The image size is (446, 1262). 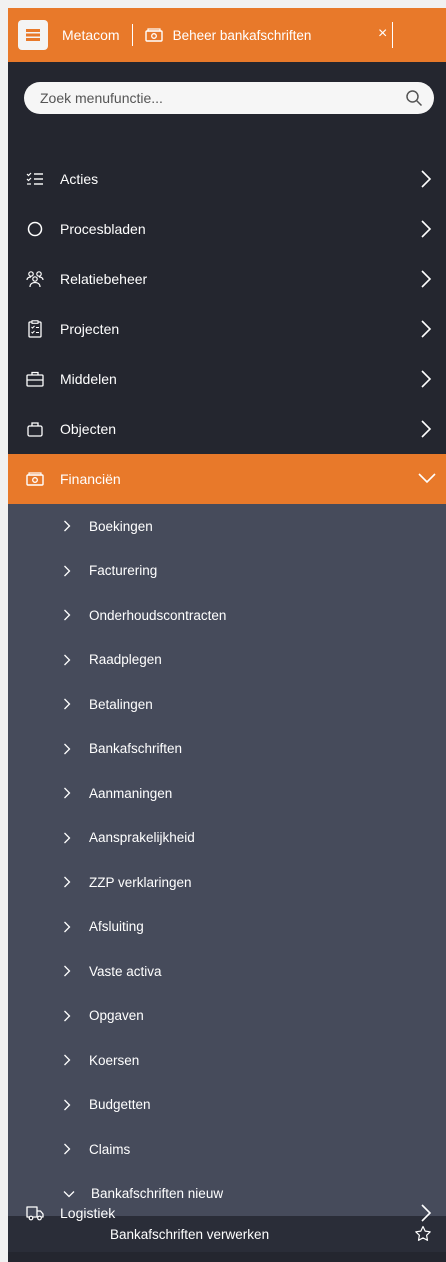 I want to click on menu-item-procesbladen: Procesbladen, so click(x=227, y=229).